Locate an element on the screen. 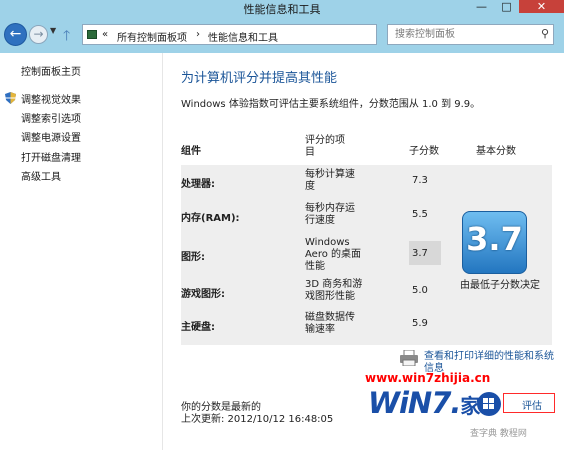 Image resolution: width=564 pixels, height=450 pixels. row-description: 每秒计算速 度 is located at coordinates (330, 180).